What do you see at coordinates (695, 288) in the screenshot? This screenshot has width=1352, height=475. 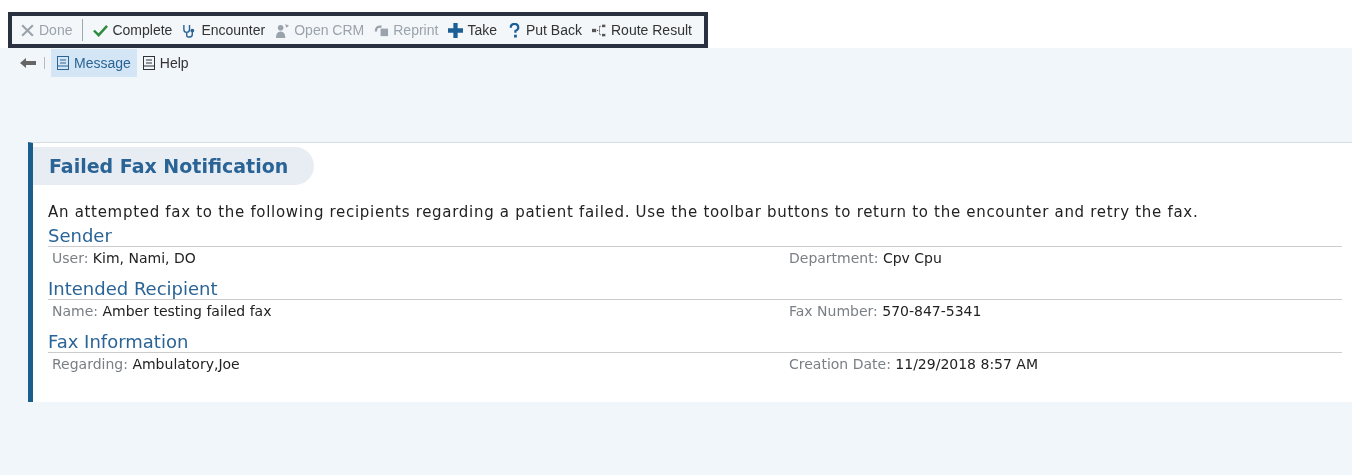 I see `section-heading: Intended Recipient` at bounding box center [695, 288].